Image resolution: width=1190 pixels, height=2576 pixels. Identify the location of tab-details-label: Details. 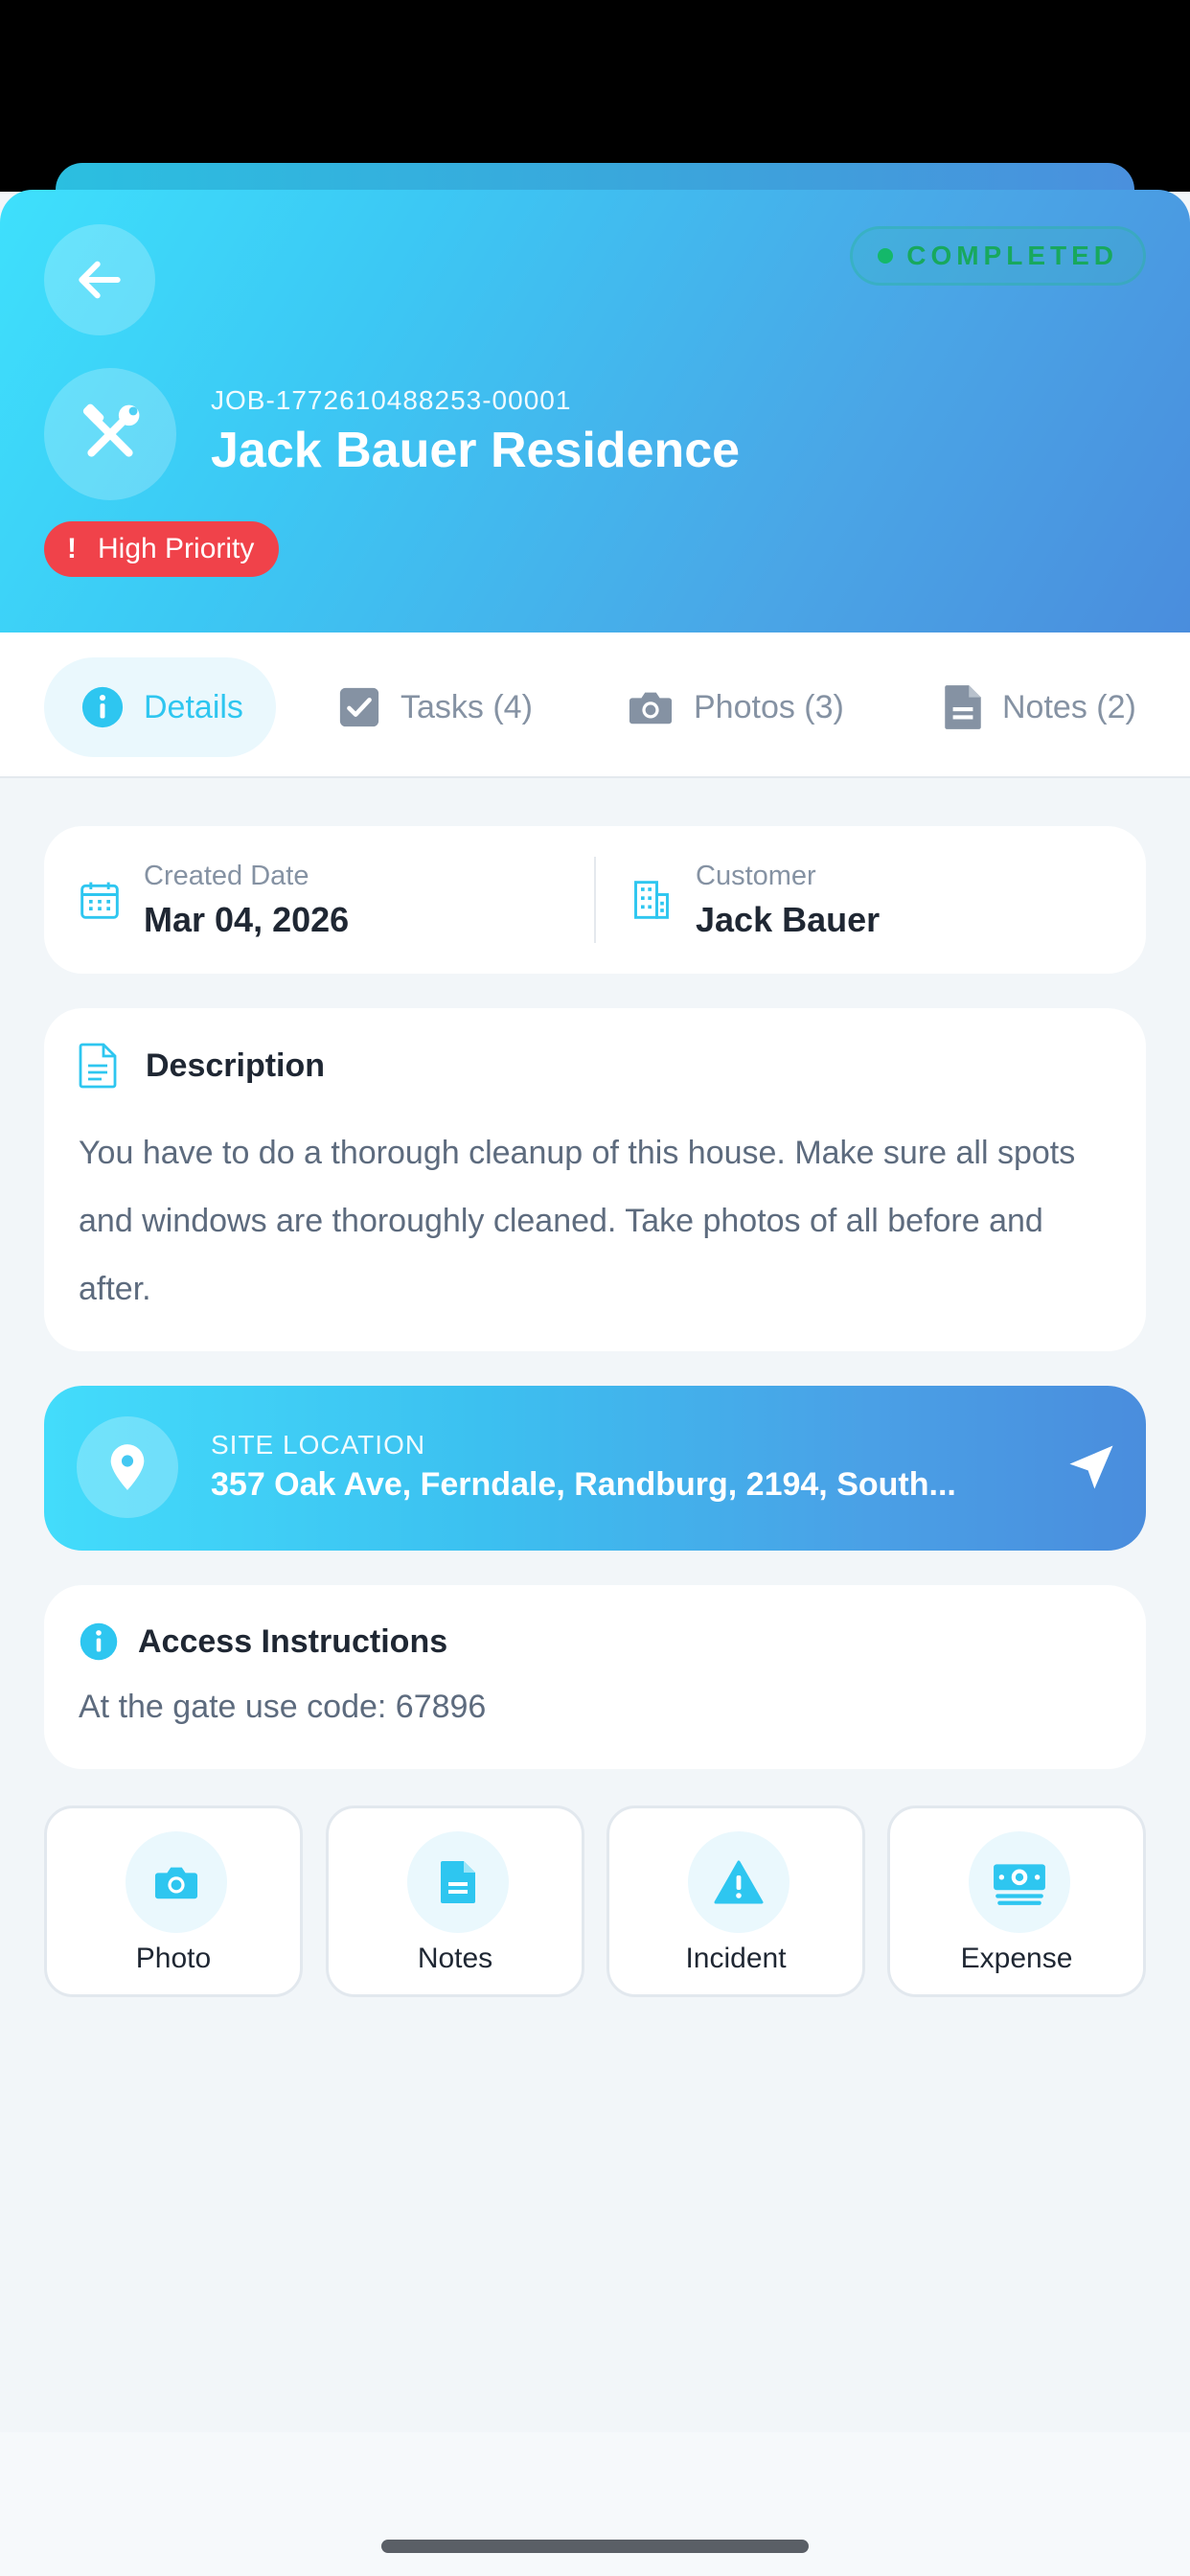
(194, 706).